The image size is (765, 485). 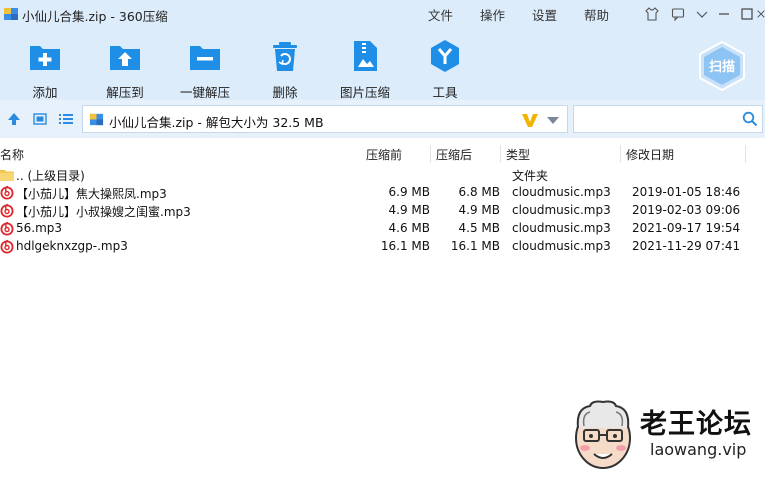 What do you see at coordinates (95, 16) in the screenshot?
I see `window-title: 小仙儿合集.zip - 360压缩` at bounding box center [95, 16].